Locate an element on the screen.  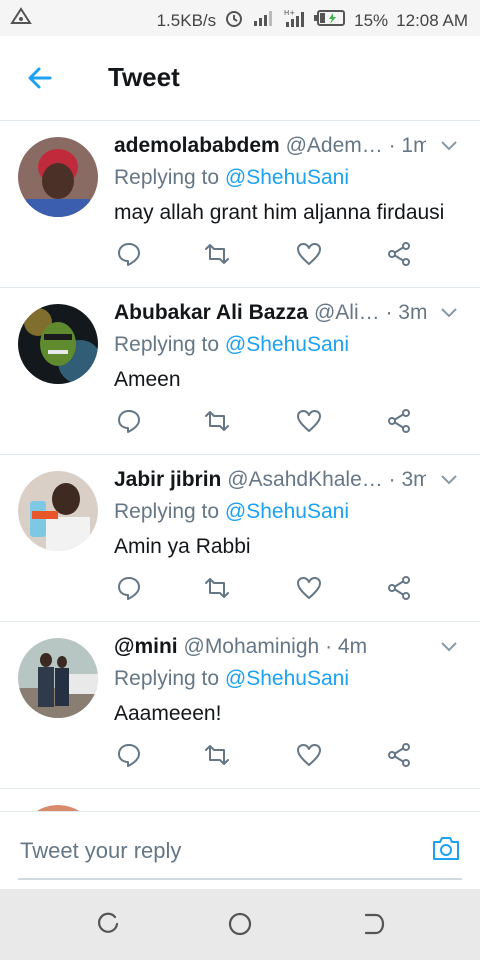
system-nav-bar is located at coordinates (240, 924).